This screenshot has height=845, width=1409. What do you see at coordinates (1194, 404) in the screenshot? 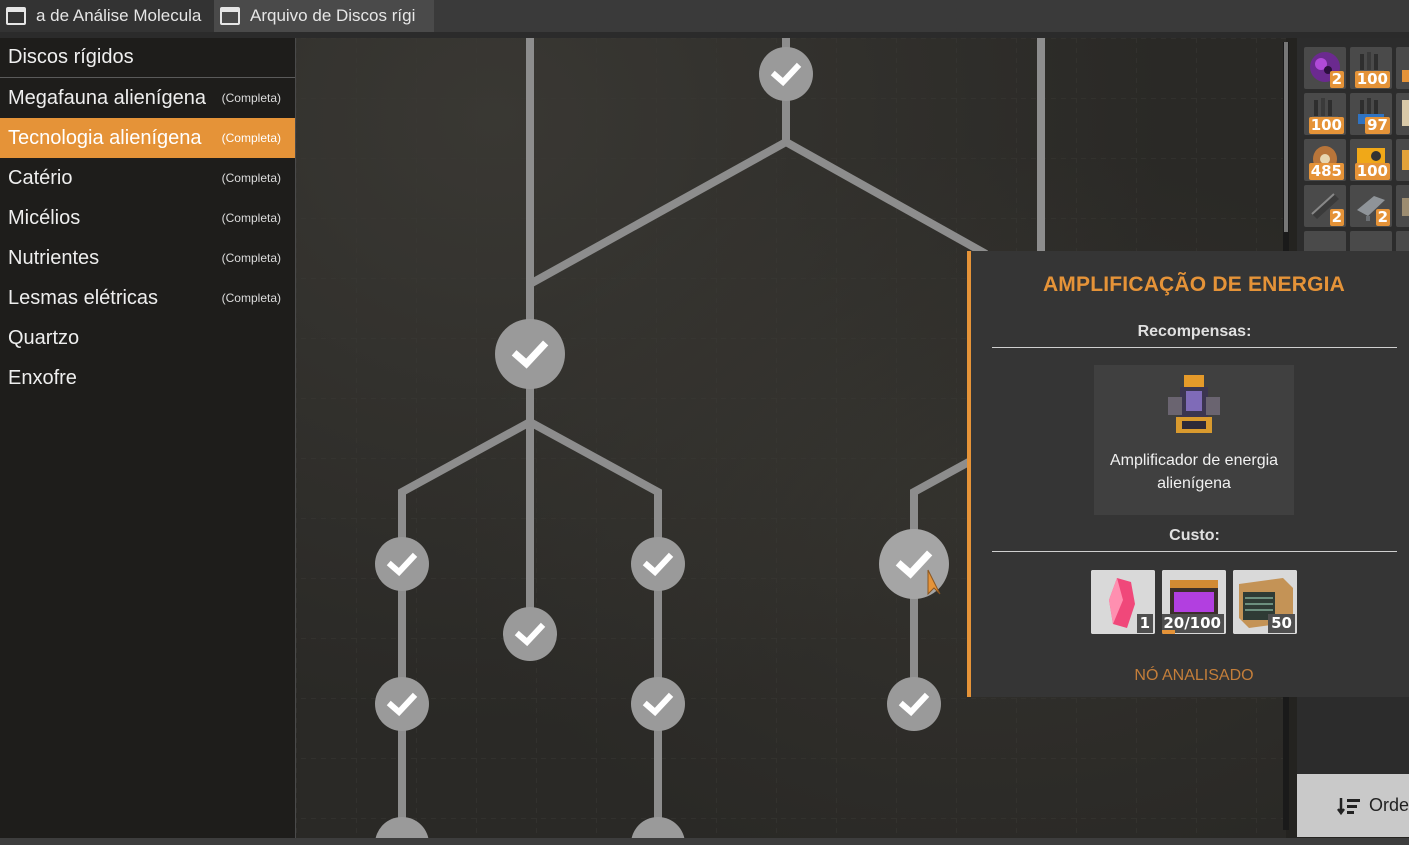
I see `alien-power-booster-icon` at bounding box center [1194, 404].